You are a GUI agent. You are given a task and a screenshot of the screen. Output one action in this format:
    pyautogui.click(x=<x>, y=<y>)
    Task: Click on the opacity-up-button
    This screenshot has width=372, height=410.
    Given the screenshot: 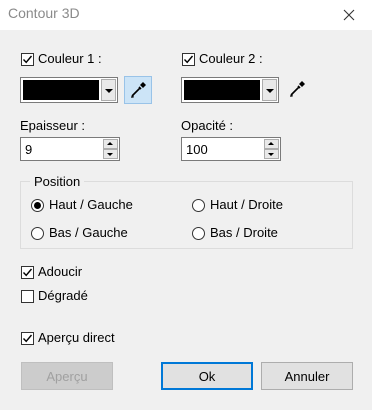 What is the action you would take?
    pyautogui.click(x=271, y=144)
    